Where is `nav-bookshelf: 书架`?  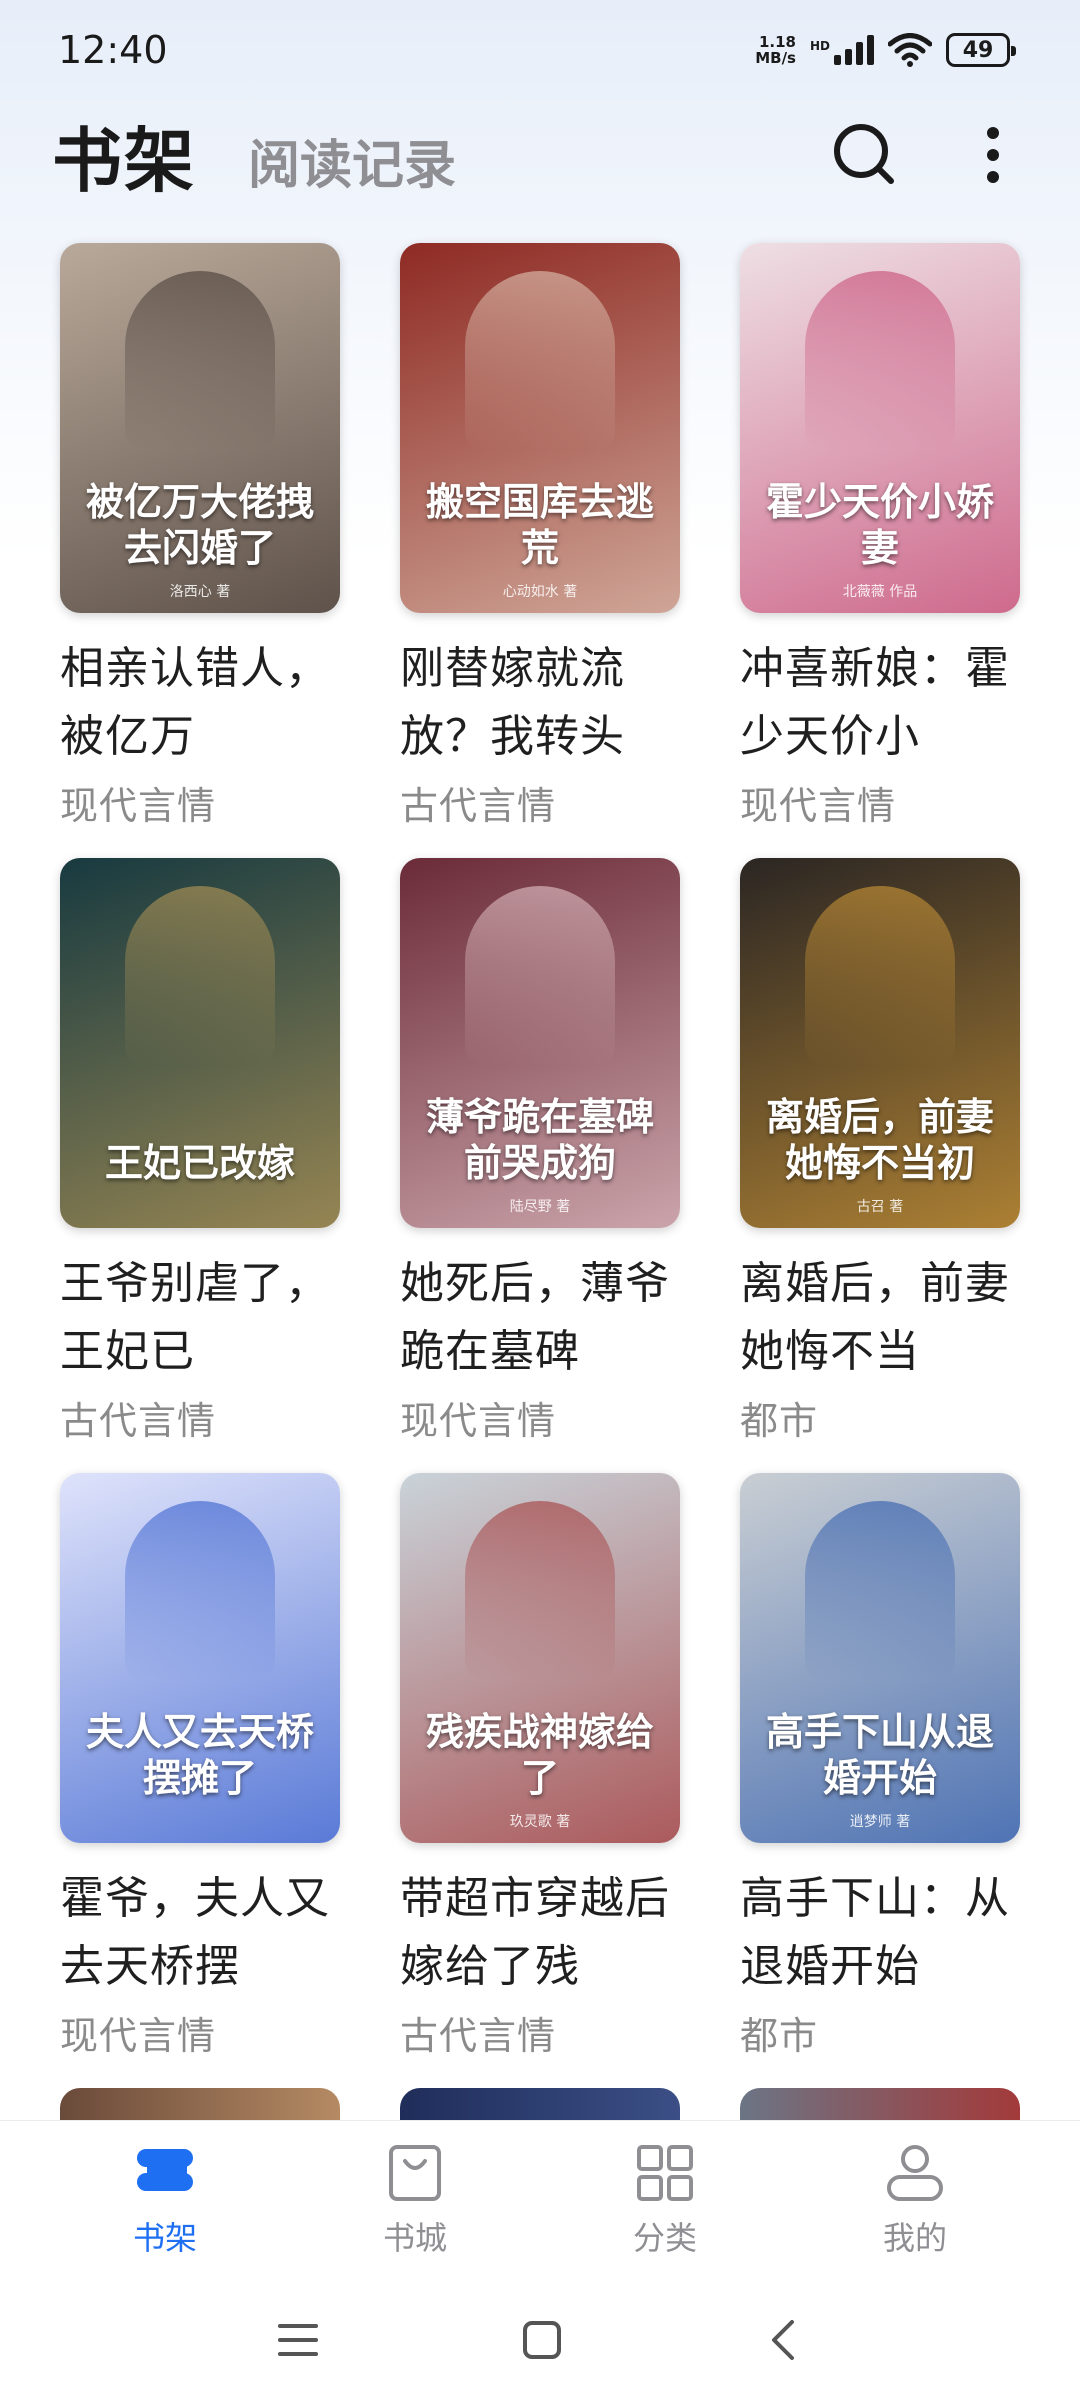 nav-bookshelf: 书架 is located at coordinates (165, 2201).